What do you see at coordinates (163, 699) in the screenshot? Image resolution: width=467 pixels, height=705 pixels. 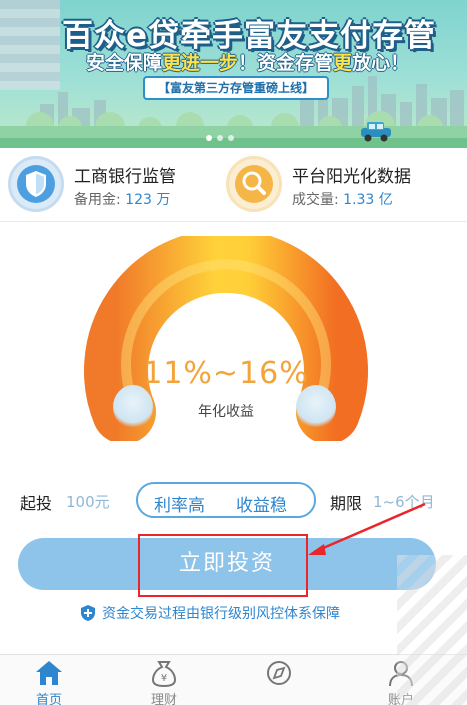 I see `tab-label: 理财` at bounding box center [163, 699].